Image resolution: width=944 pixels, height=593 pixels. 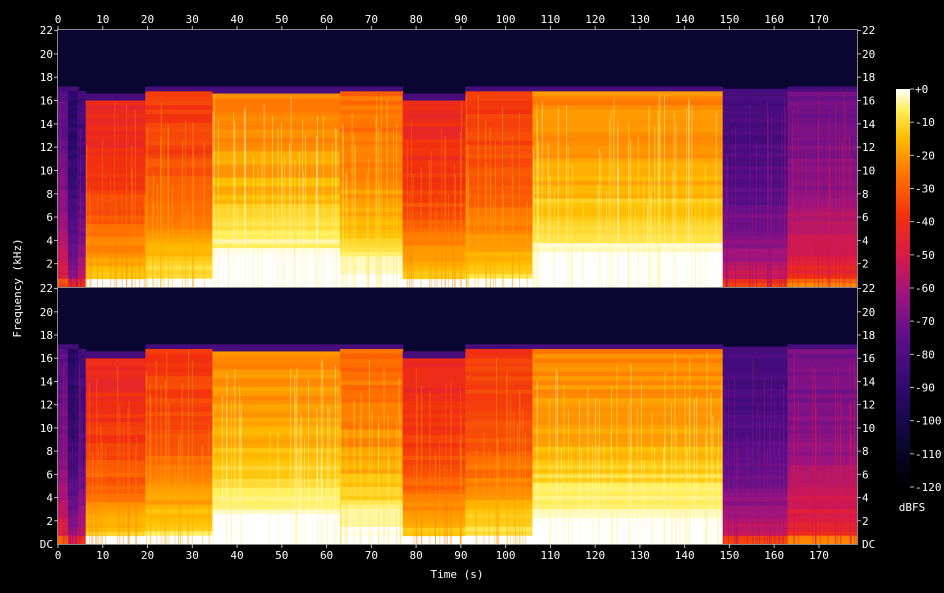 I want to click on colorbar-tick-label: -90, so click(x=925, y=388).